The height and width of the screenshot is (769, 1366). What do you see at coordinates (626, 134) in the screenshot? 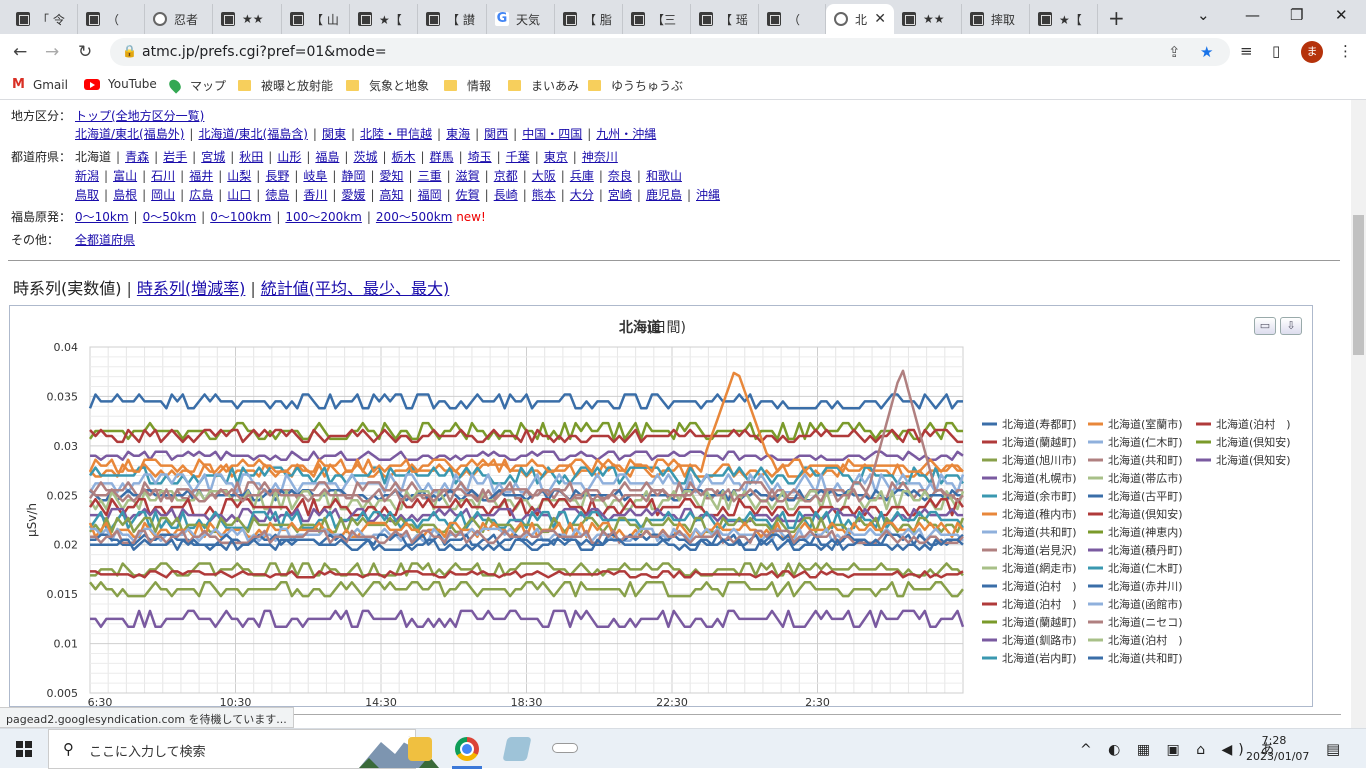
I see `regions-link: 九州・沖縄` at bounding box center [626, 134].